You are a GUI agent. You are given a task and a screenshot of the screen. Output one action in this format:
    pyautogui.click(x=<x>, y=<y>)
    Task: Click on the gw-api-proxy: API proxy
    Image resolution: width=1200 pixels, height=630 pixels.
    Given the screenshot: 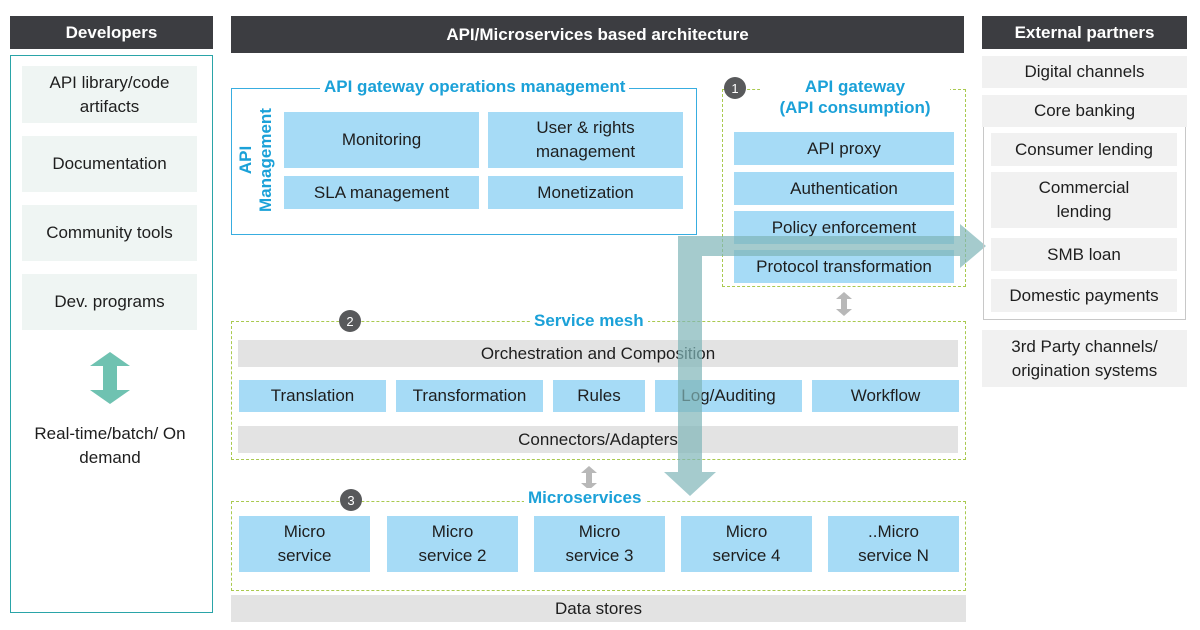 What is the action you would take?
    pyautogui.click(x=844, y=148)
    